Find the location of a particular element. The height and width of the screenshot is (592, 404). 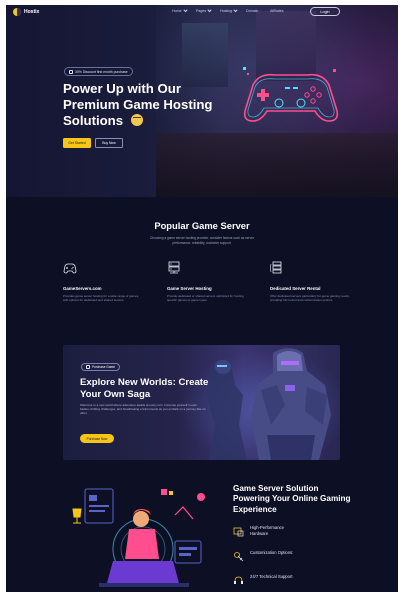

neon-controller-icon is located at coordinates (291, 94).